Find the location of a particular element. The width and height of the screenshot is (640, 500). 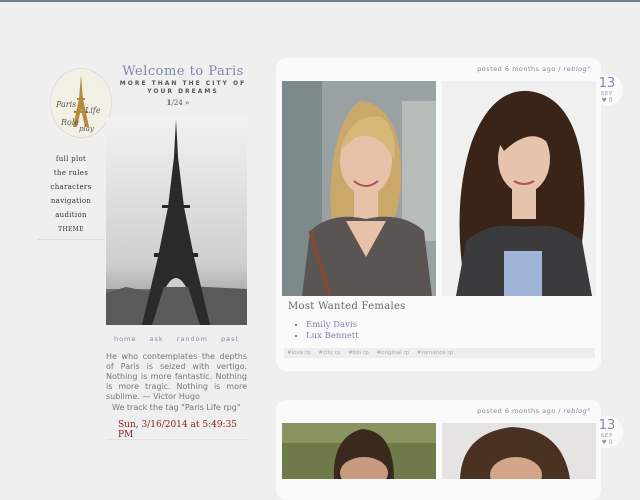

sidebar-divider is located at coordinates (176, 439).